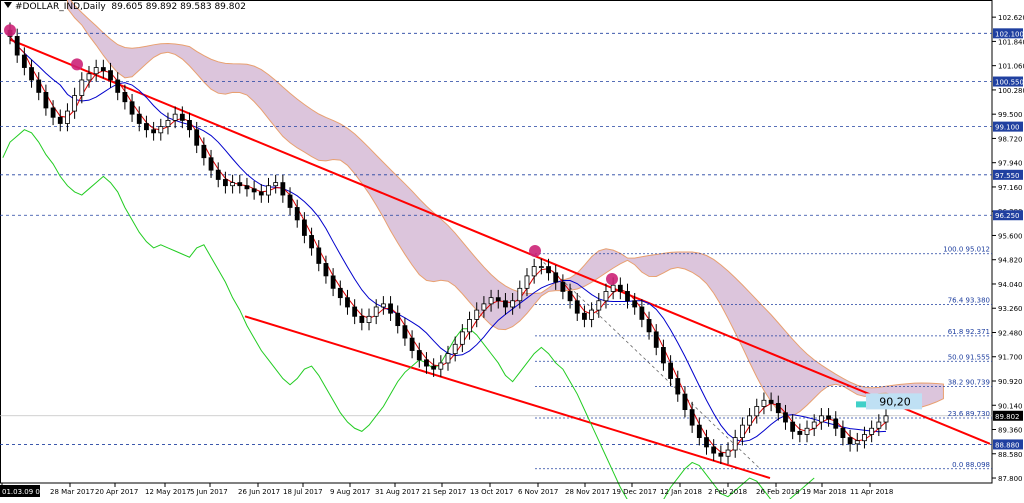 This screenshot has height=503, width=1024. I want to click on time-tick-label: 19 Dec 2017, so click(634, 492).